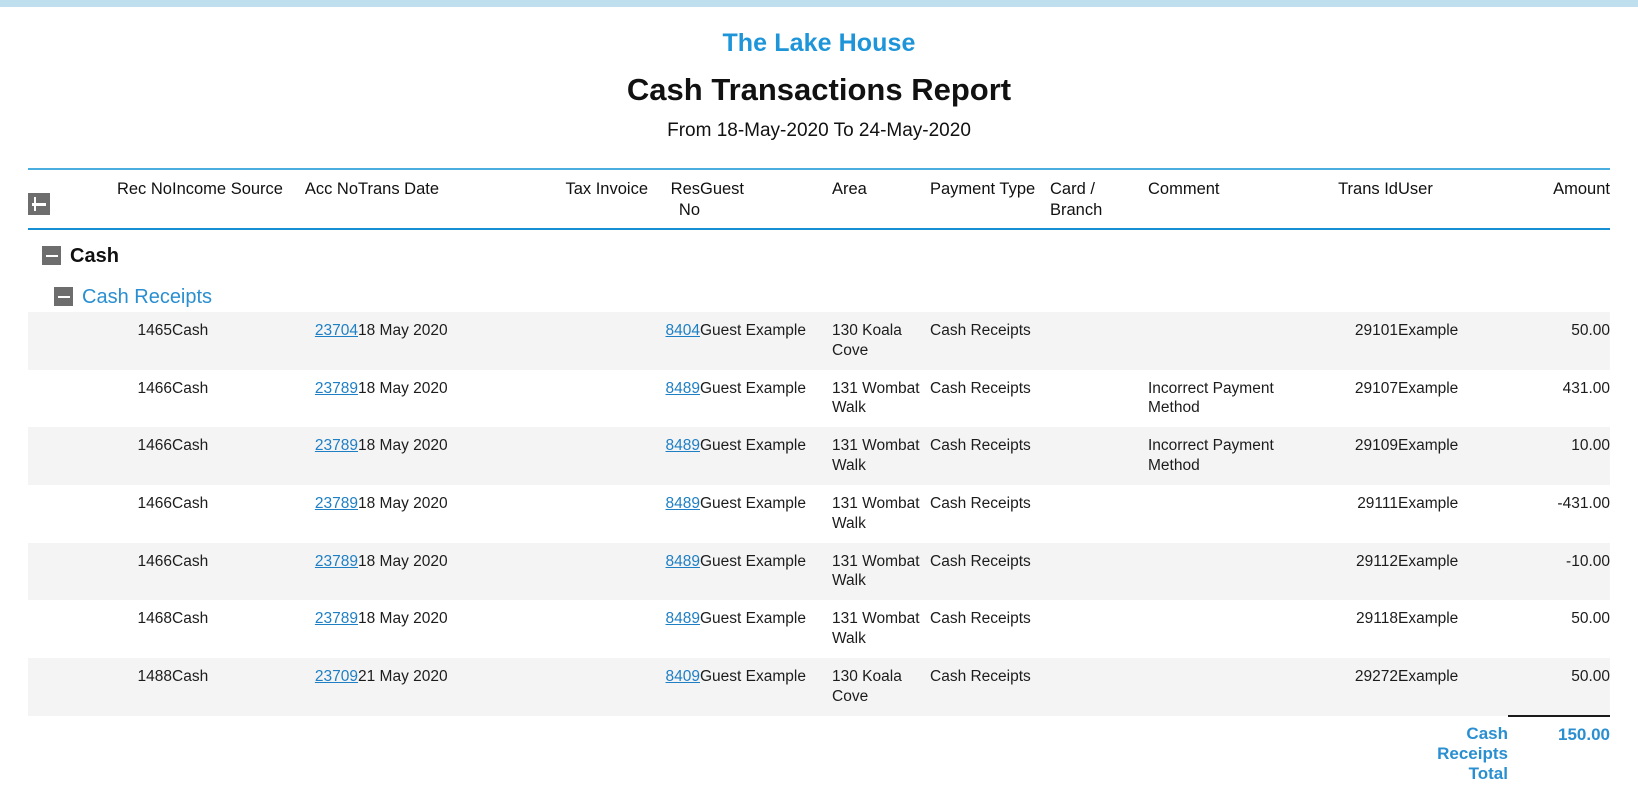  Describe the element at coordinates (329, 341) in the screenshot. I see `cell-acc-no: 23704` at that location.